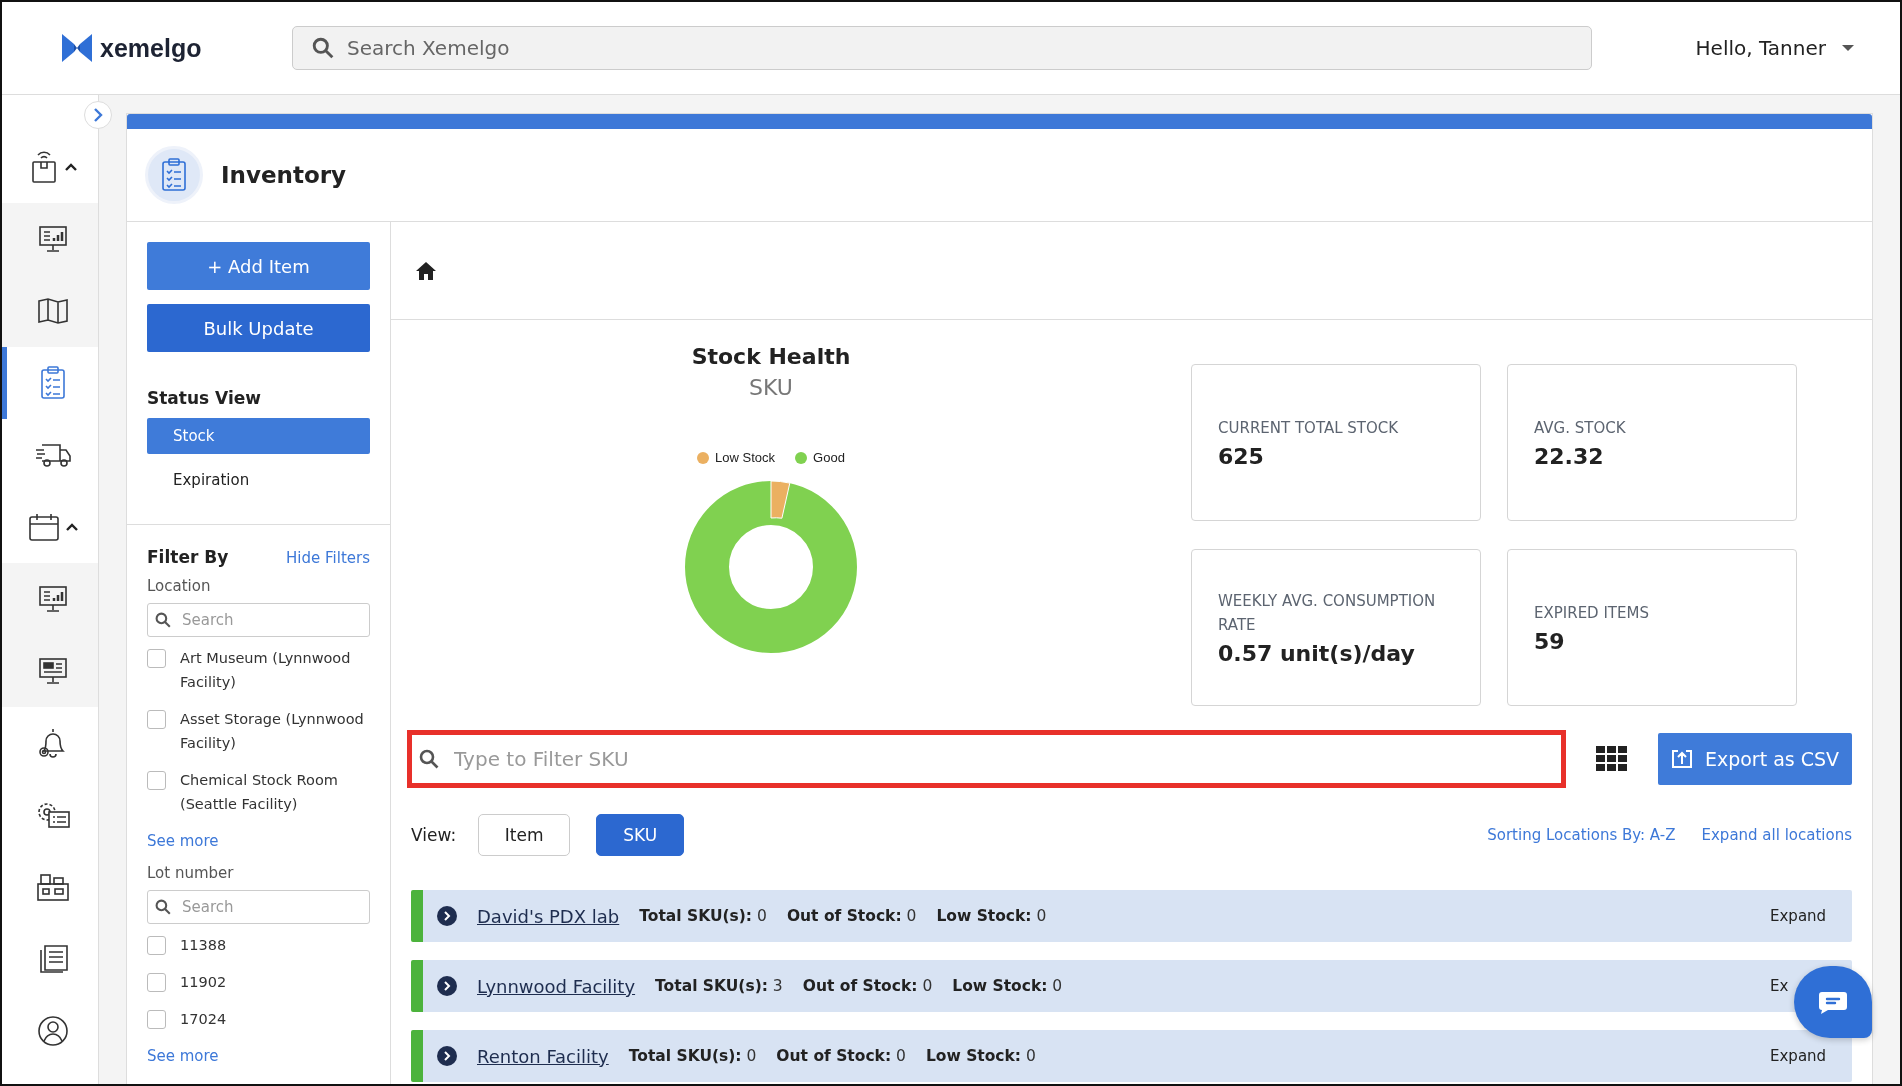 The height and width of the screenshot is (1086, 1902). Describe the element at coordinates (986, 759) in the screenshot. I see `sku-filter-field: Type to Filter SKU` at that location.